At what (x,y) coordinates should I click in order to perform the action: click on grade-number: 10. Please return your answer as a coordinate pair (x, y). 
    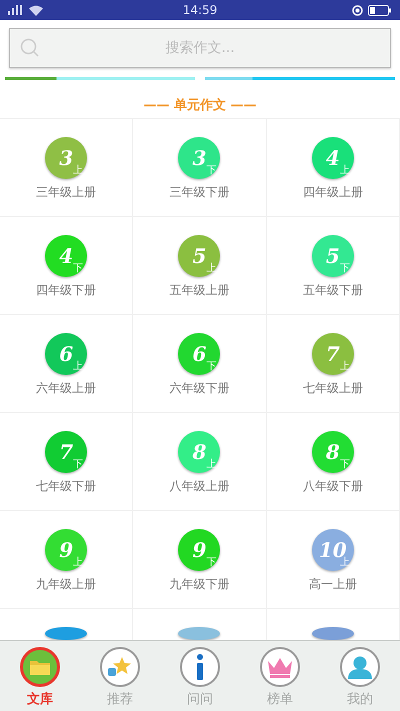
    Looking at the image, I should click on (332, 550).